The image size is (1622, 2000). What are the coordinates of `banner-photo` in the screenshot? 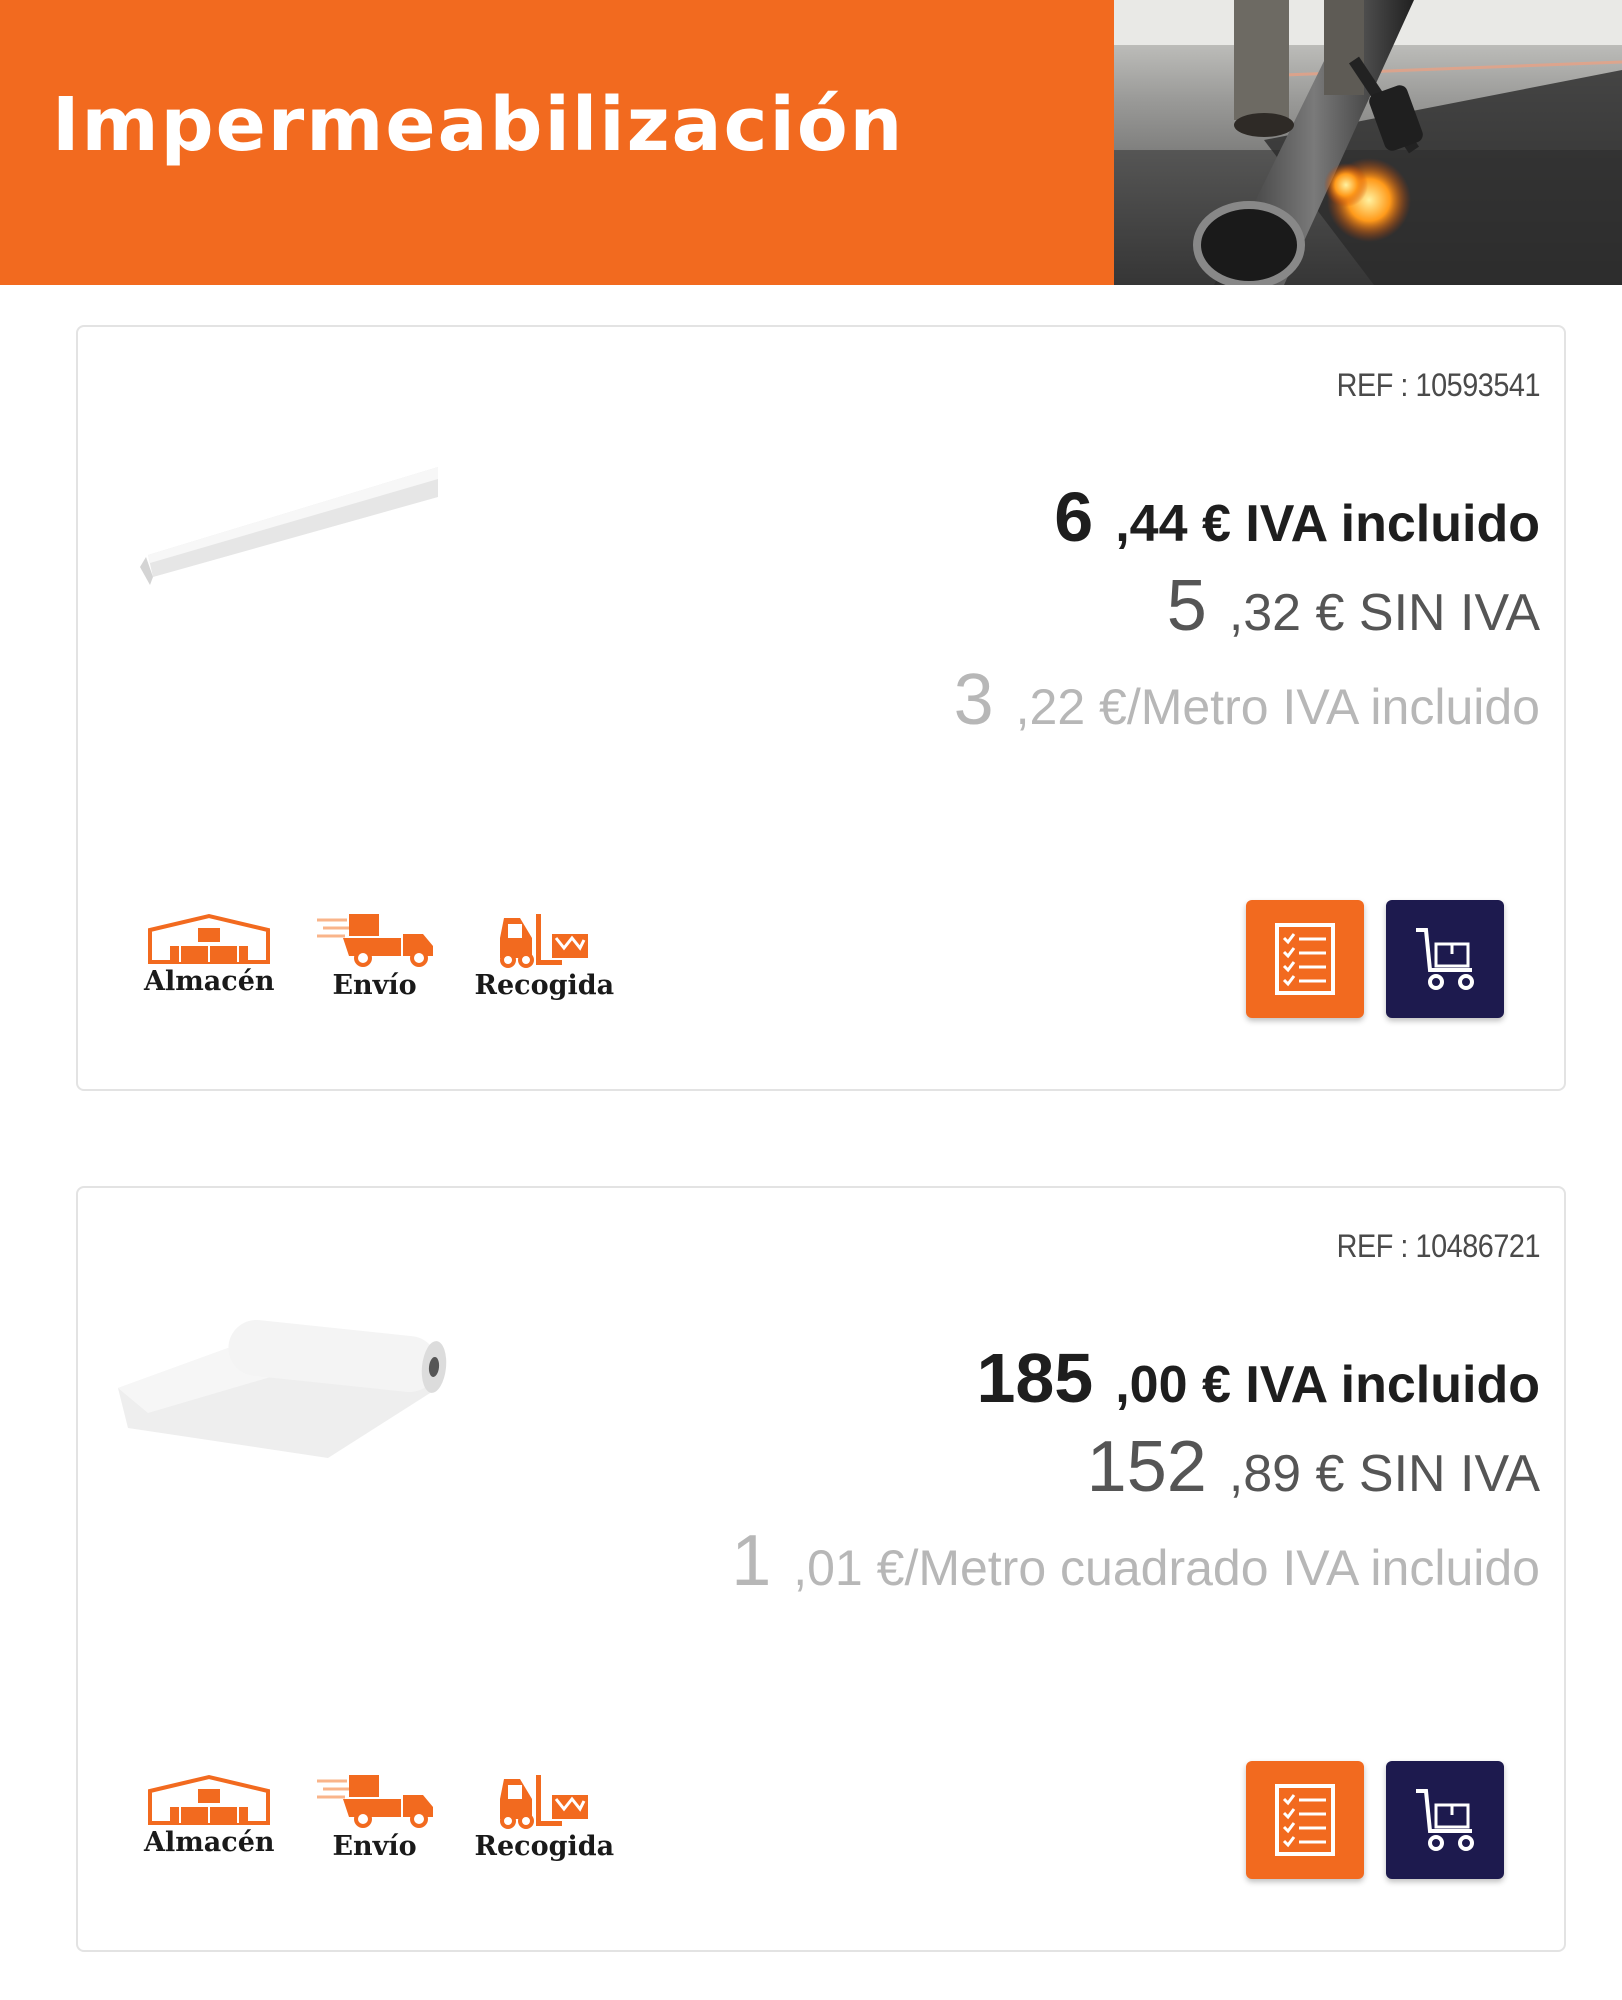 It's located at (1368, 142).